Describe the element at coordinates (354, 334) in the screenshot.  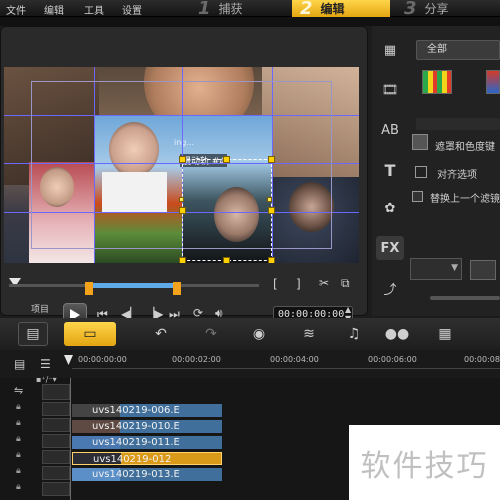
I see `auto-music-icon: ♫` at that location.